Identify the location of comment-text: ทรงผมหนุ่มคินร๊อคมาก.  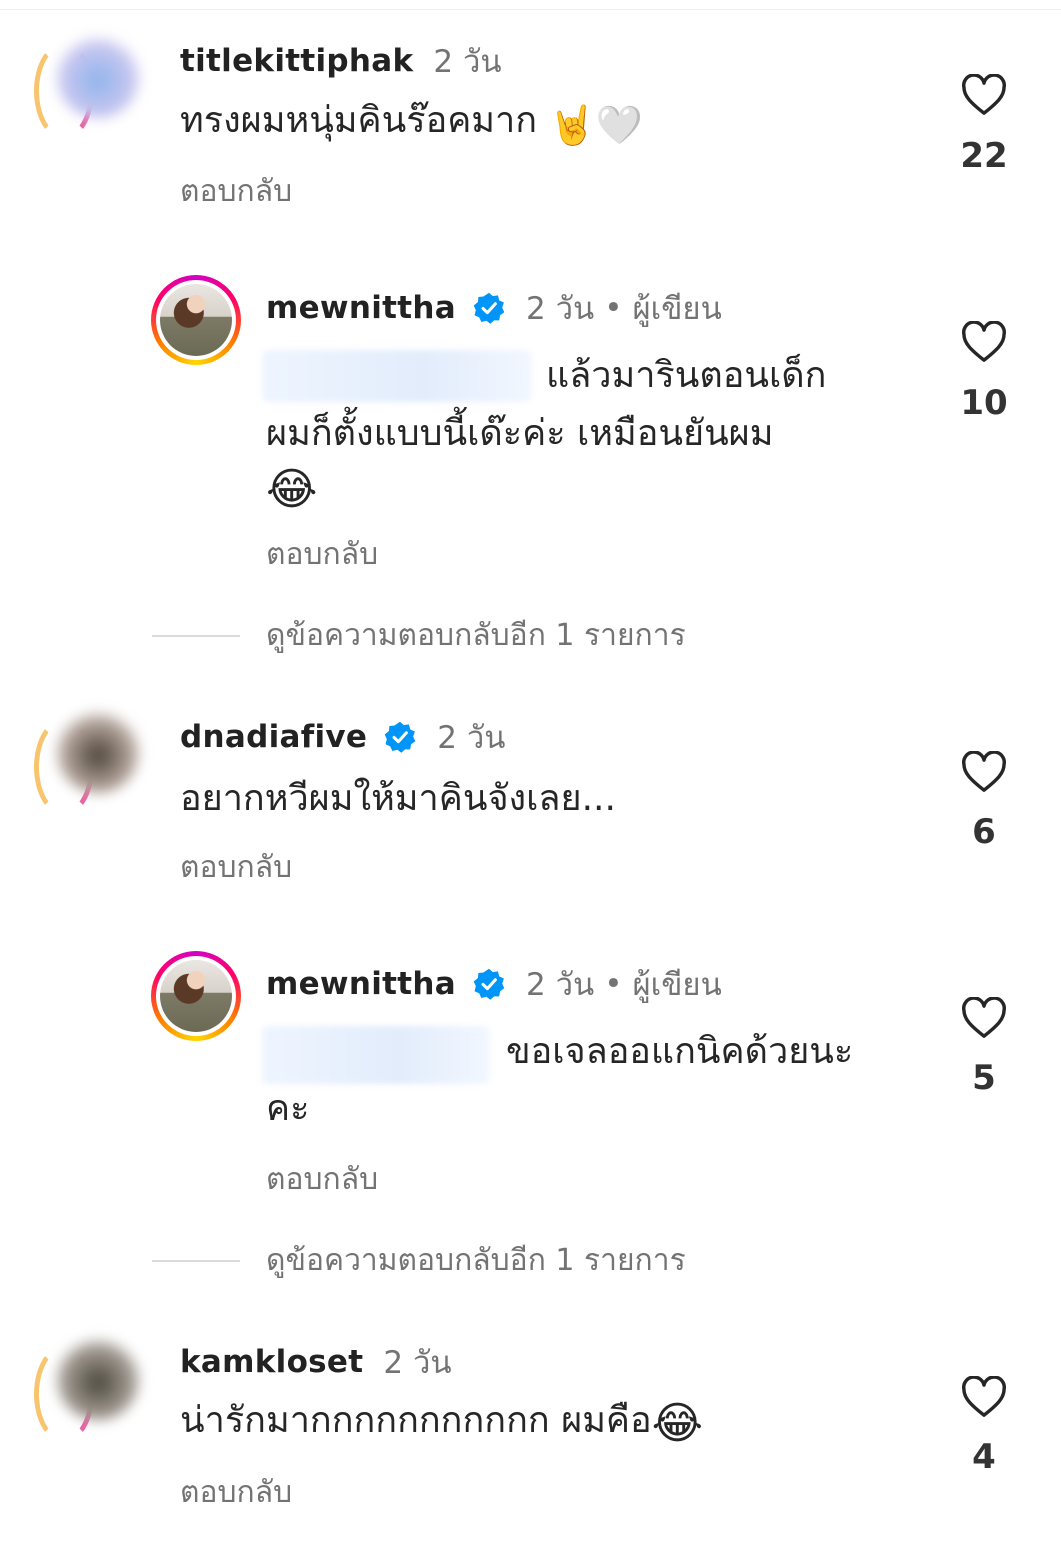
(359, 120).